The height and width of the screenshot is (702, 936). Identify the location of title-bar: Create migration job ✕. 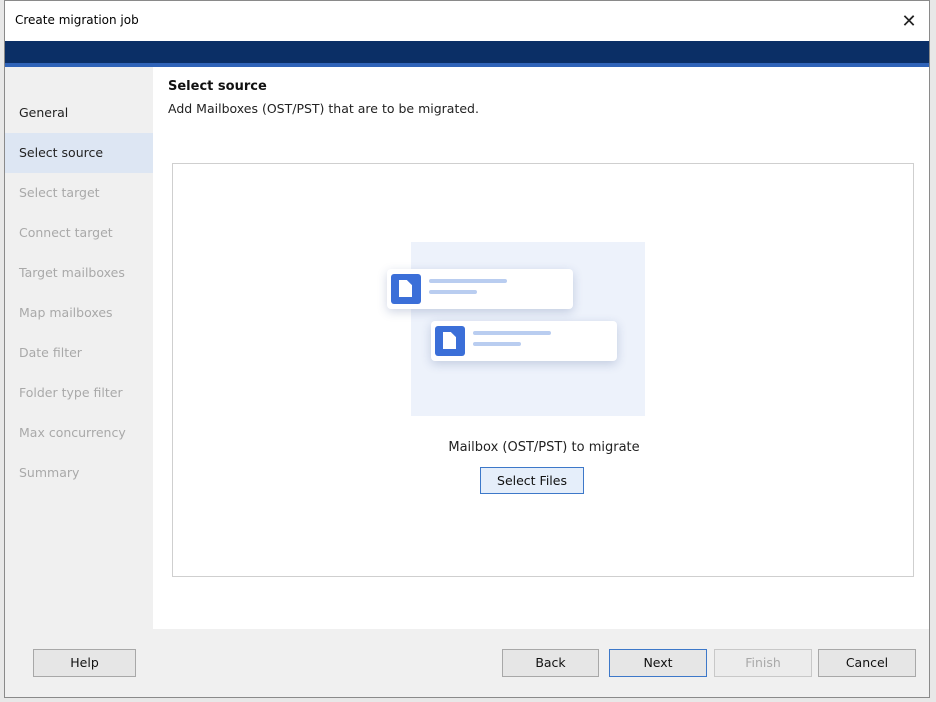
(467, 21).